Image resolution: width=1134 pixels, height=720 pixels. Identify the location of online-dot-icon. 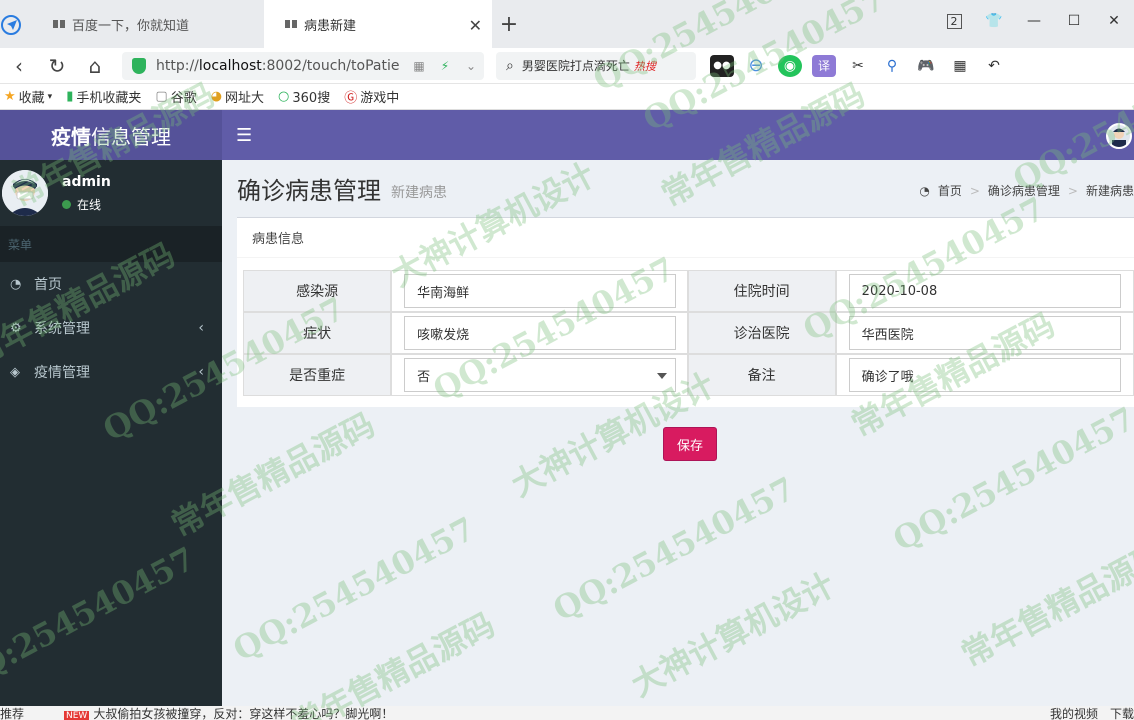
(66, 204).